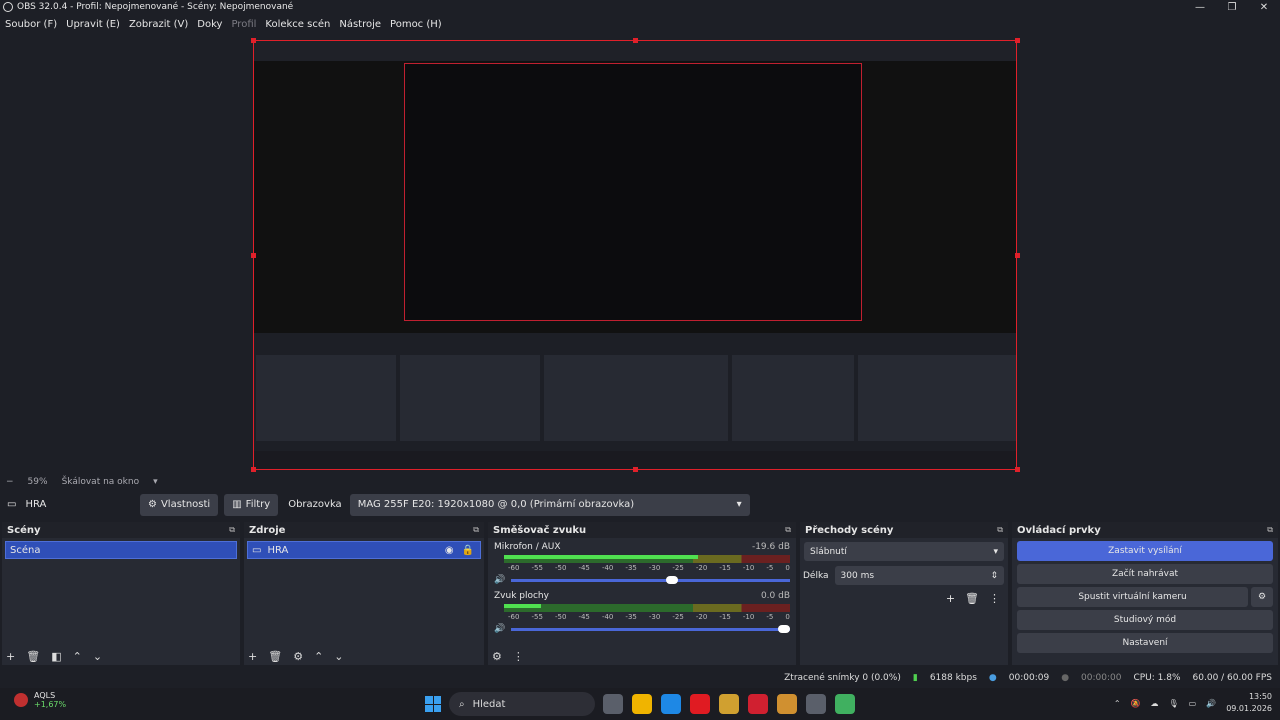 This screenshot has width=1280, height=720. What do you see at coordinates (635, 392) in the screenshot?
I see `nested-docks` at bounding box center [635, 392].